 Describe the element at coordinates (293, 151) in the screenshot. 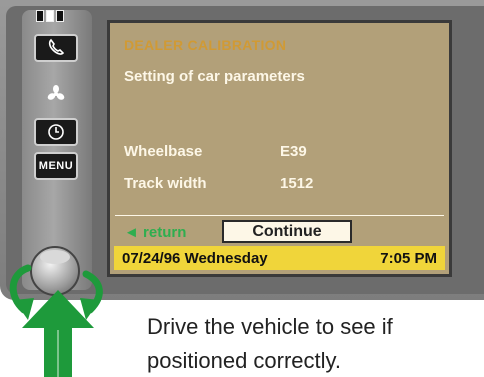

I see `param-value: E39` at that location.